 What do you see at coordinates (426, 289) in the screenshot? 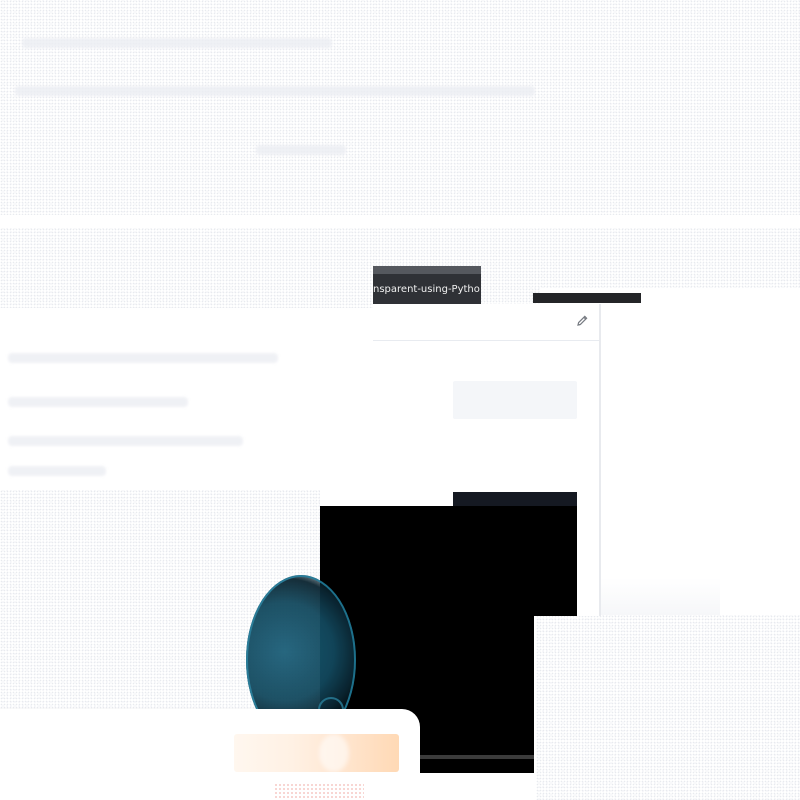
I see `browser-tab-label: nsparent-using-Pytho` at bounding box center [426, 289].